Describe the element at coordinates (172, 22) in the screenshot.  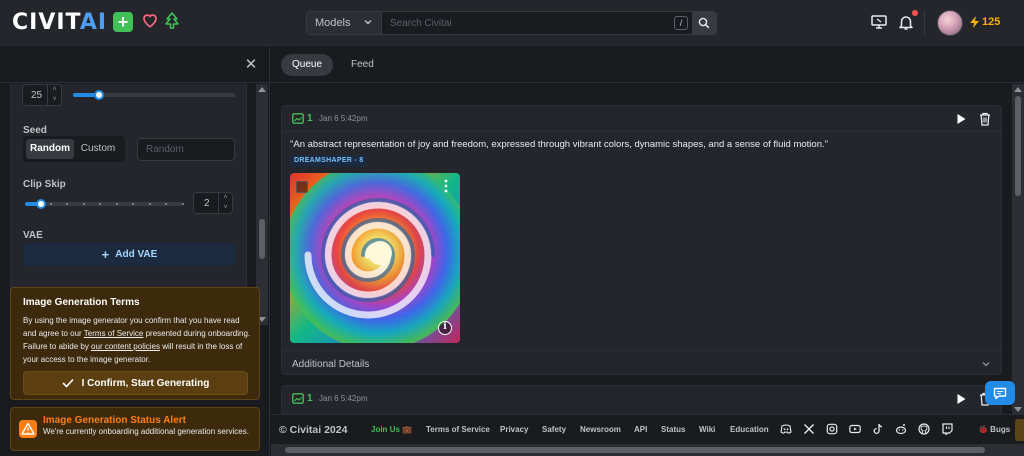
I see `christmas-tree-icon` at that location.